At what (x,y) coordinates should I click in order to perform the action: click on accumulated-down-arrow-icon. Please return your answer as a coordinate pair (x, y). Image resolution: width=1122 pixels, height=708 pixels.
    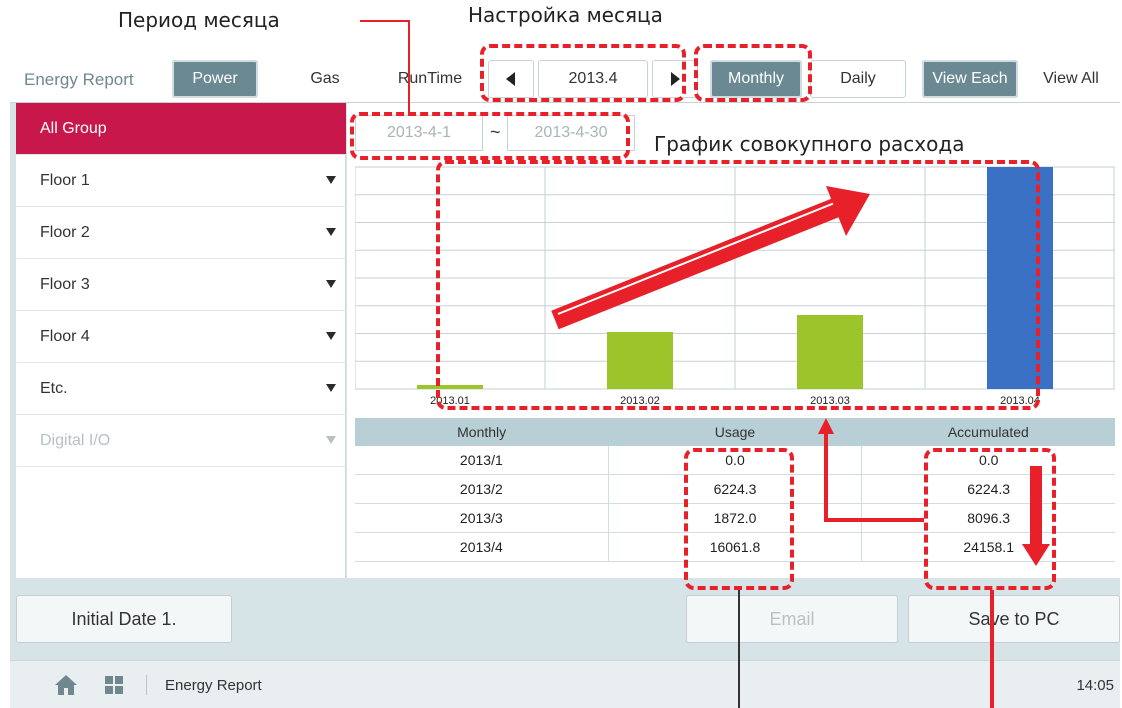
    Looking at the image, I should click on (1036, 516).